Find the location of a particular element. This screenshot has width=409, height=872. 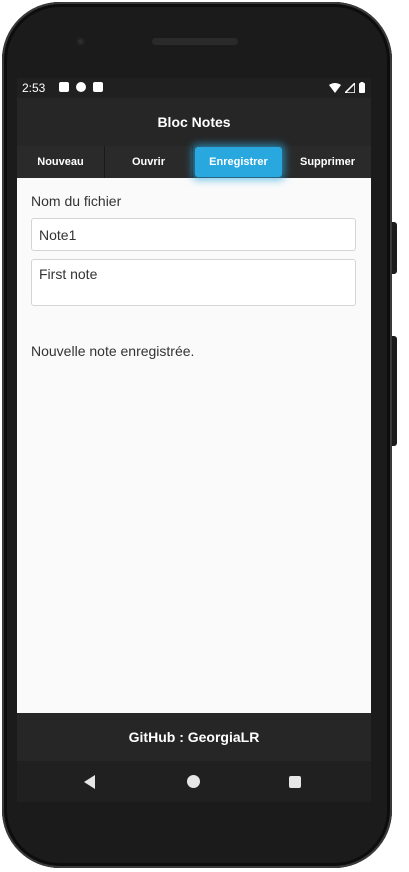

app-bar: Bloc Notes is located at coordinates (194, 122).